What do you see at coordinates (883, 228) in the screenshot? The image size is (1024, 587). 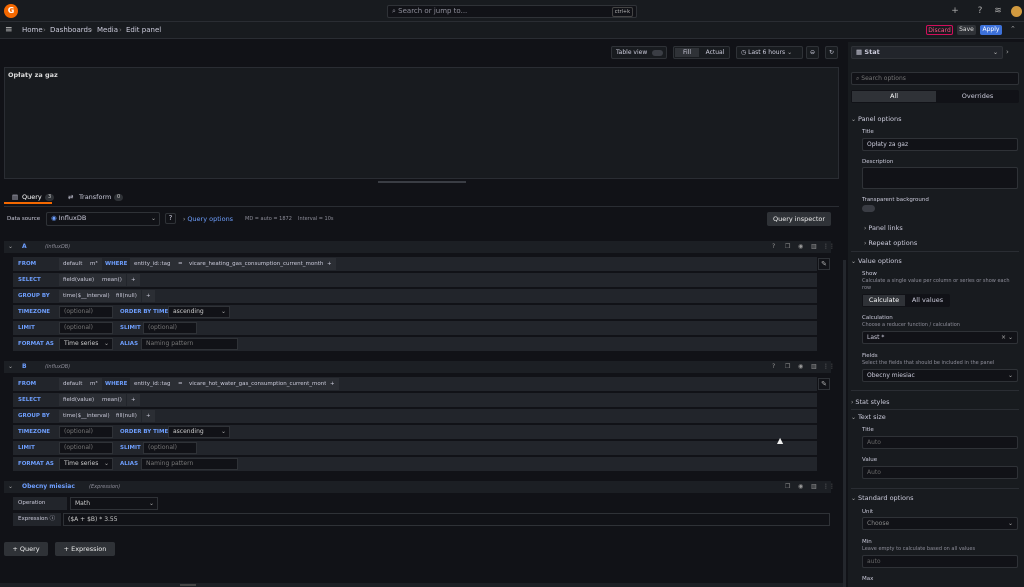 I see `panel-links-section: › Panel links` at bounding box center [883, 228].